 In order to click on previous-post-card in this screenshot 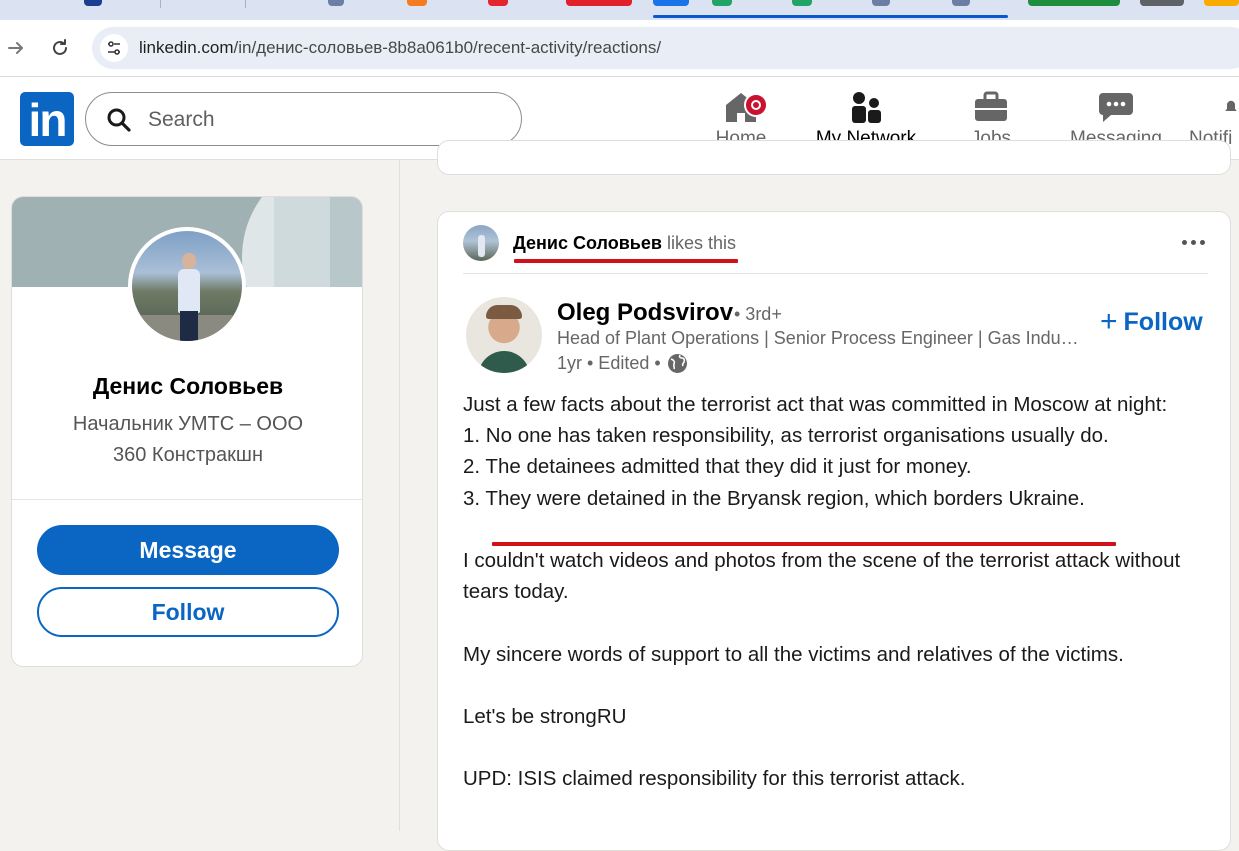, I will do `click(834, 157)`.